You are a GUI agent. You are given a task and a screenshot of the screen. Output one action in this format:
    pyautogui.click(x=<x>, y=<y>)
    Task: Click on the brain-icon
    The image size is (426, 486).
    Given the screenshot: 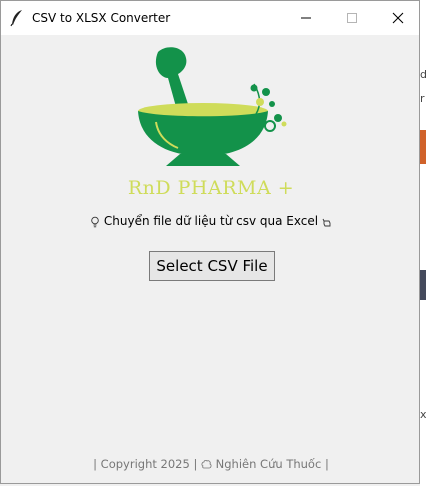 What is the action you would take?
    pyautogui.click(x=206, y=464)
    